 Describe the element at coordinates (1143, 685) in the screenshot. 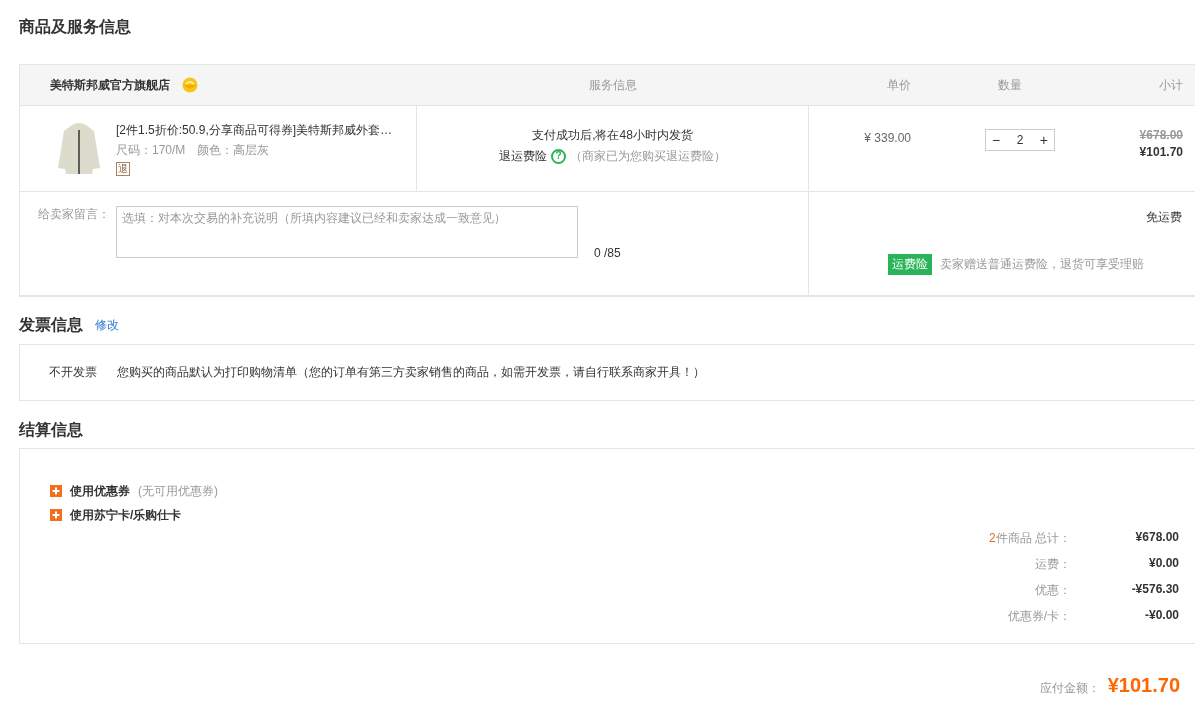

I see `total-amount: ¥101.70` at that location.